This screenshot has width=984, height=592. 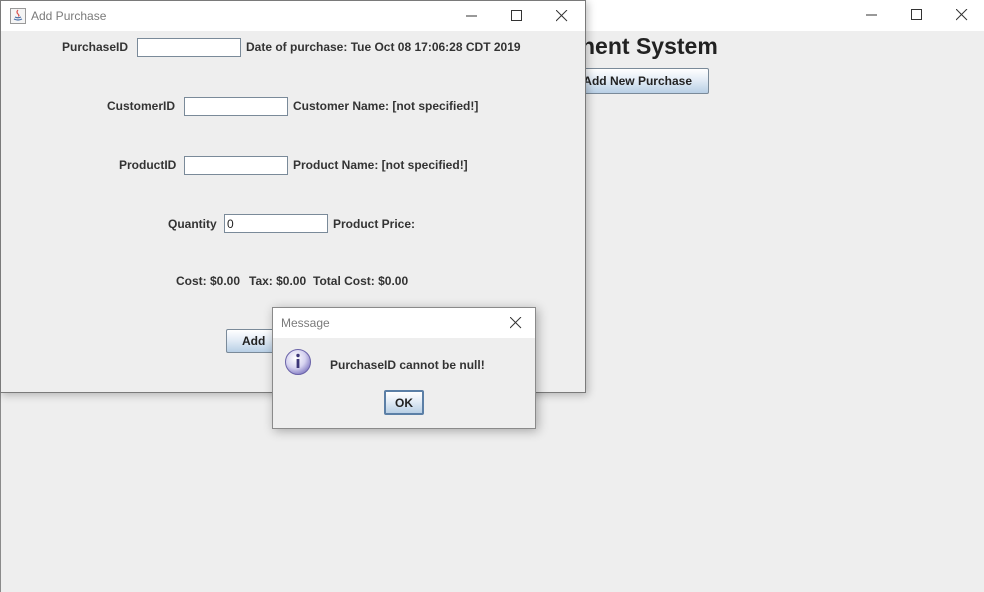 I want to click on message-text: PurchaseID cannot be null!, so click(x=407, y=365).